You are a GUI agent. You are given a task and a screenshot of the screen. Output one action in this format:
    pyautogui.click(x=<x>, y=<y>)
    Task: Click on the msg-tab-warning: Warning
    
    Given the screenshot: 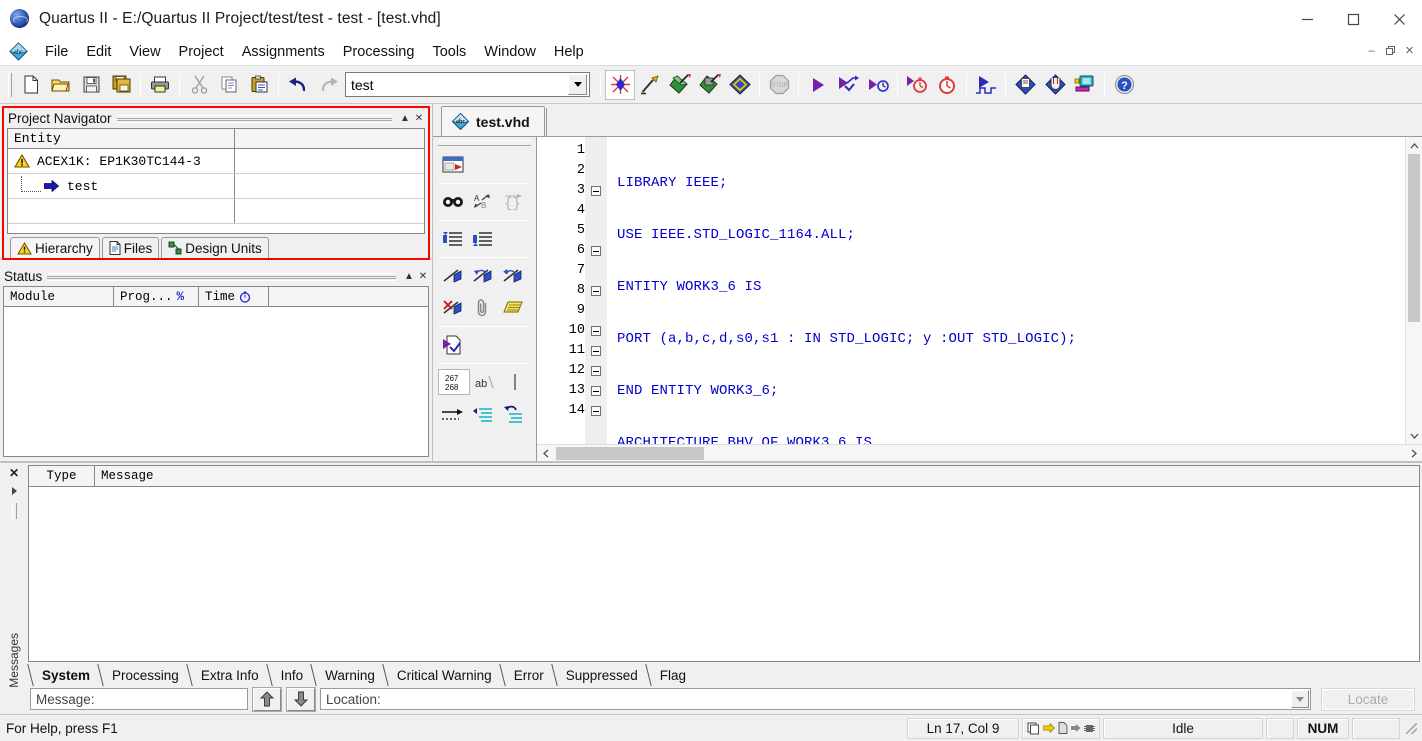 What is the action you would take?
    pyautogui.click(x=349, y=675)
    